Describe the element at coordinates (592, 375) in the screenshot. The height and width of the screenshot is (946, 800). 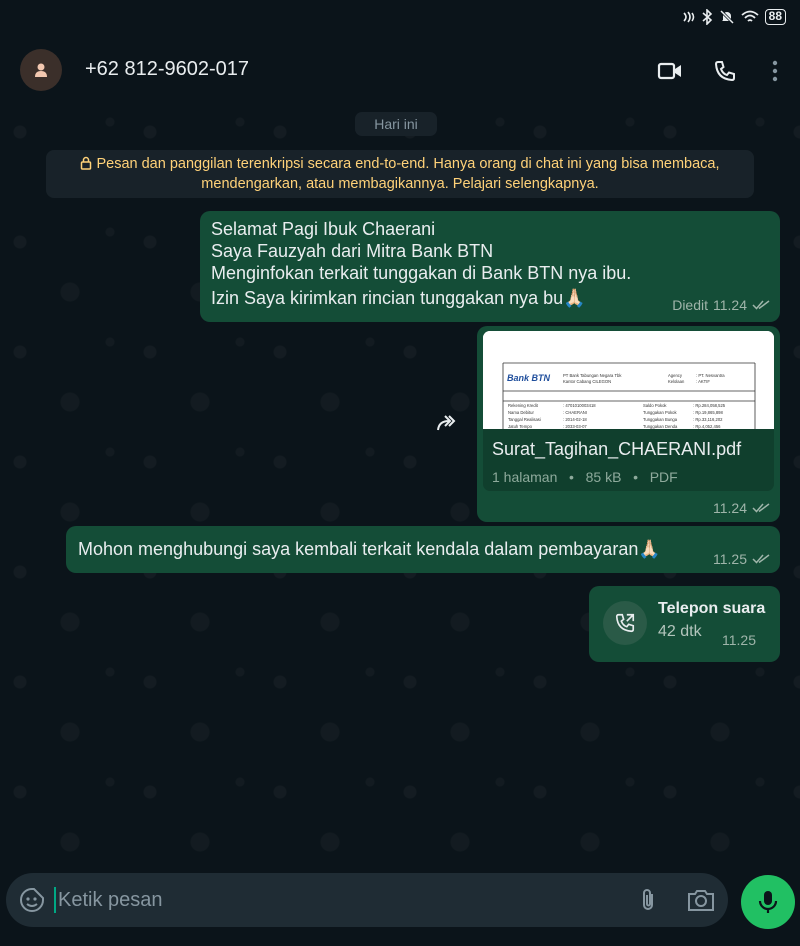
I see `bank-name-text: PT Bank Tabungan Negara Tbk` at that location.